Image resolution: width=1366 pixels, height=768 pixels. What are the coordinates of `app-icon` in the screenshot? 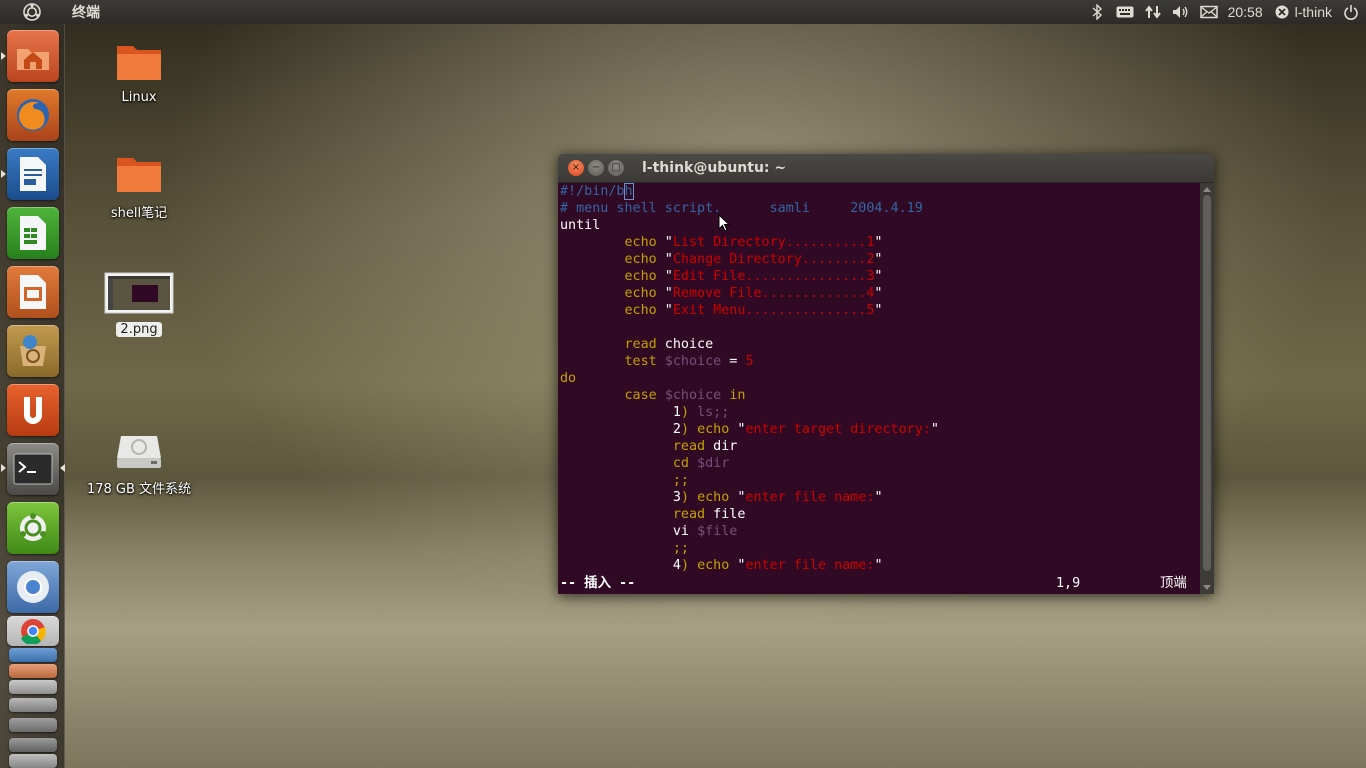 It's located at (33, 528).